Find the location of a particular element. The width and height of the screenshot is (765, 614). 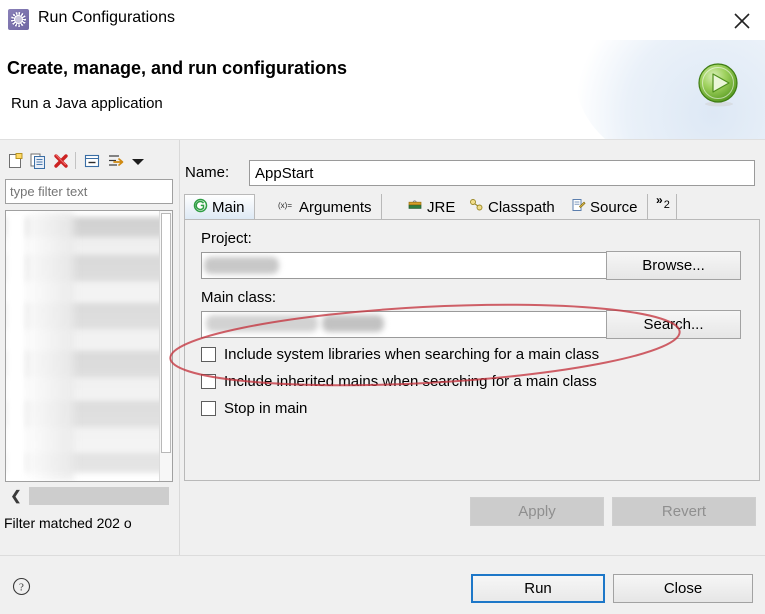

tab-jre: JRE is located at coordinates (433, 207).